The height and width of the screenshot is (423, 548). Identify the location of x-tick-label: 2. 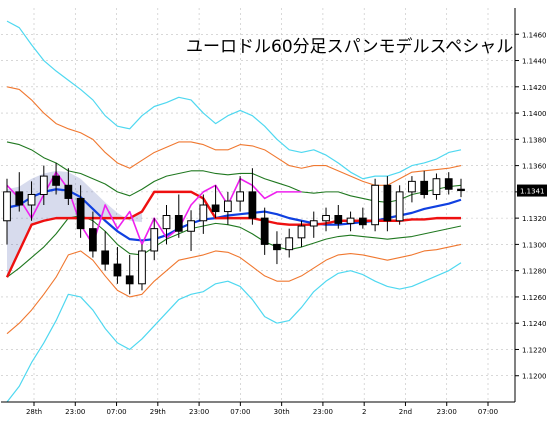
(364, 412).